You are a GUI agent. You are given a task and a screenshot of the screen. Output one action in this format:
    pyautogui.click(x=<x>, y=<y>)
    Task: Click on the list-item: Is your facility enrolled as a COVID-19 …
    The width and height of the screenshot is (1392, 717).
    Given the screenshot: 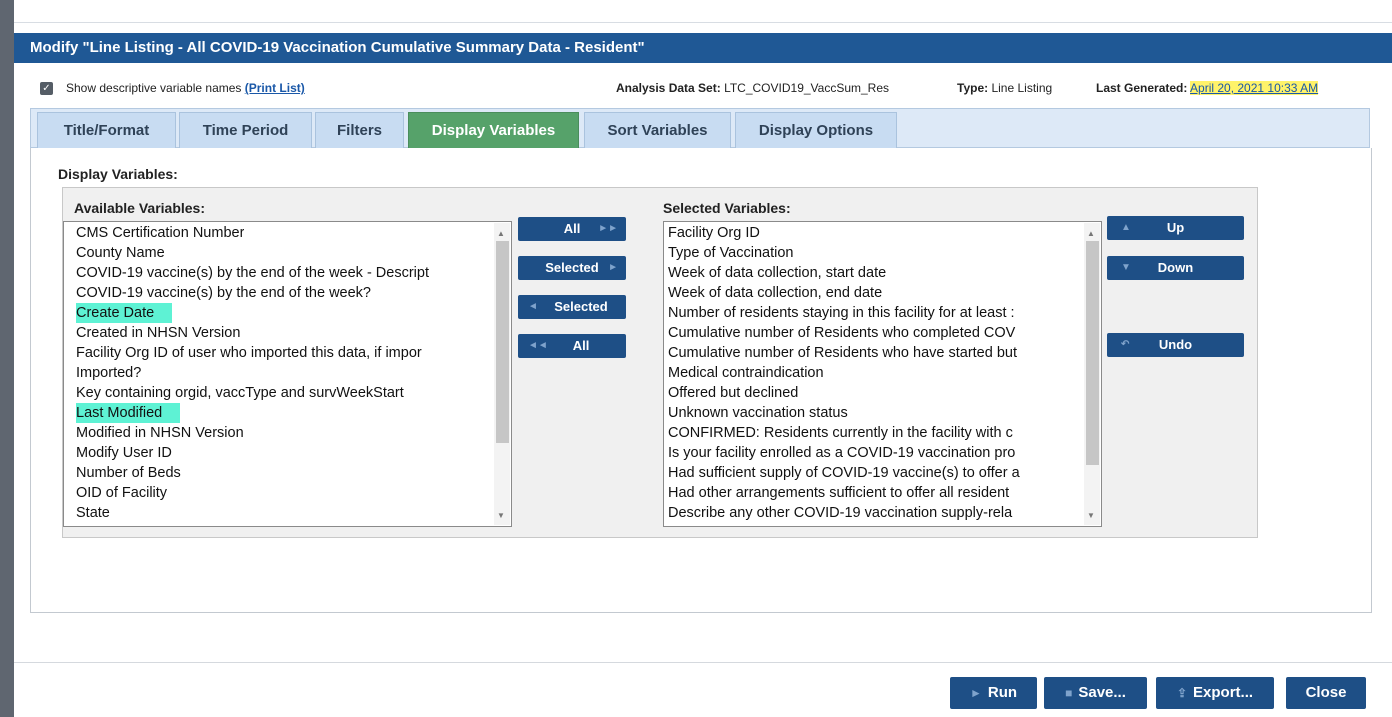 What is the action you would take?
    pyautogui.click(x=875, y=453)
    